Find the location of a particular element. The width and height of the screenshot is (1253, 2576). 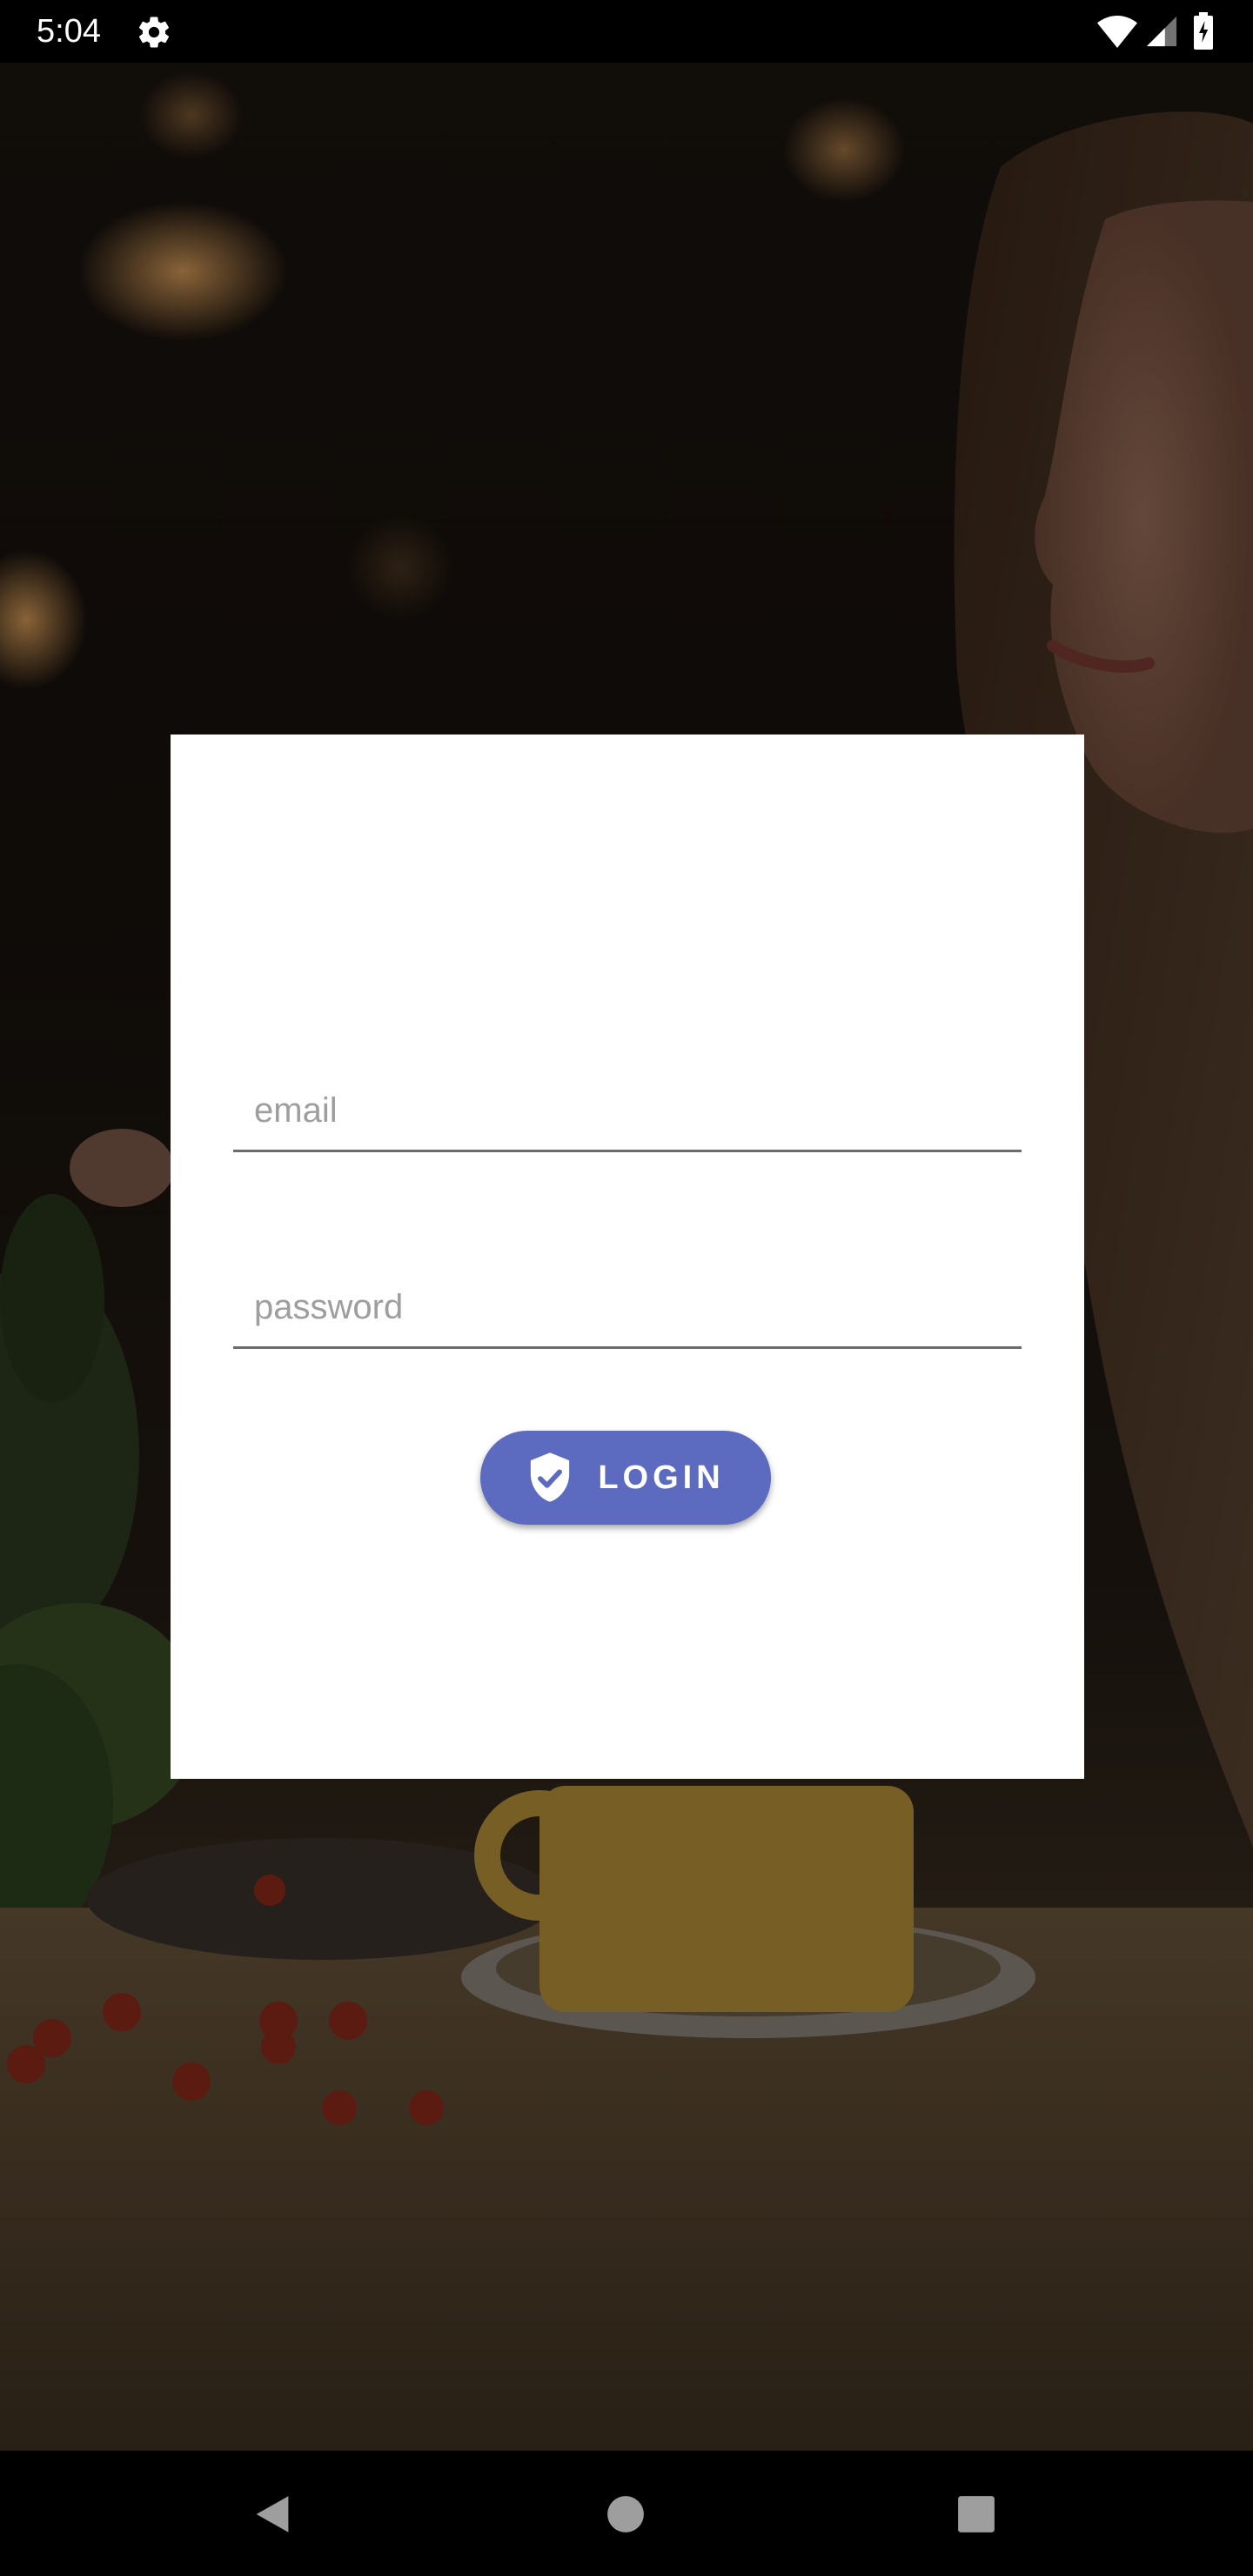

recents-icon is located at coordinates (976, 2514).